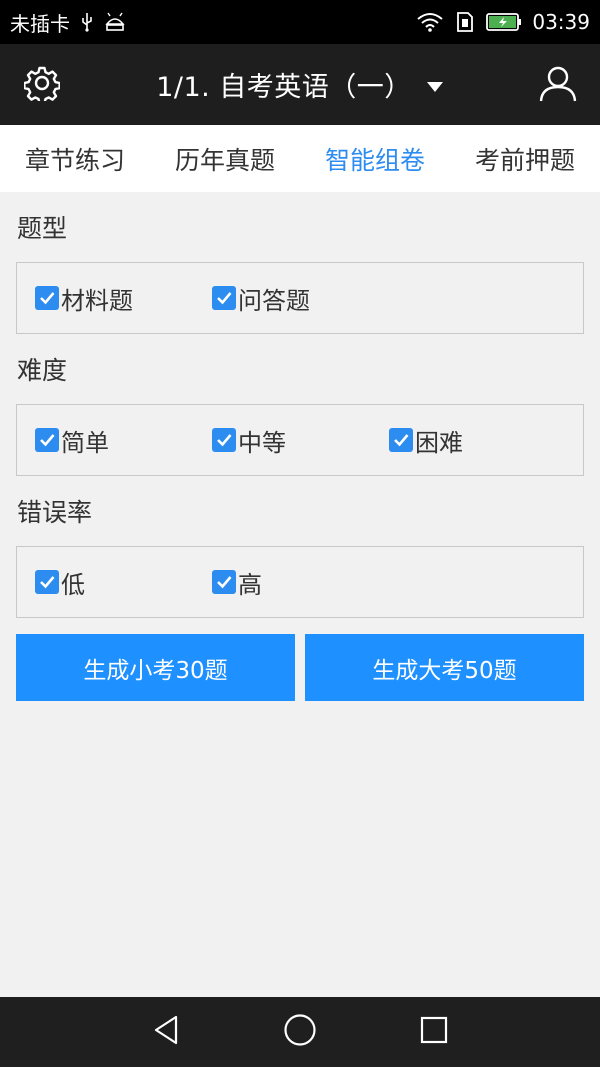 The image size is (600, 1067). I want to click on status-bar: 未插卡 03:39, so click(300, 22).